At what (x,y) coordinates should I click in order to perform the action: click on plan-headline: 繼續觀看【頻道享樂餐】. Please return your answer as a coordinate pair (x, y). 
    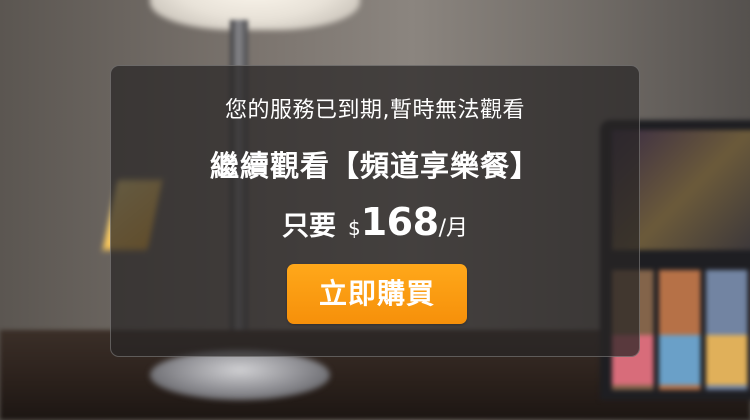
    Looking at the image, I should click on (374, 166).